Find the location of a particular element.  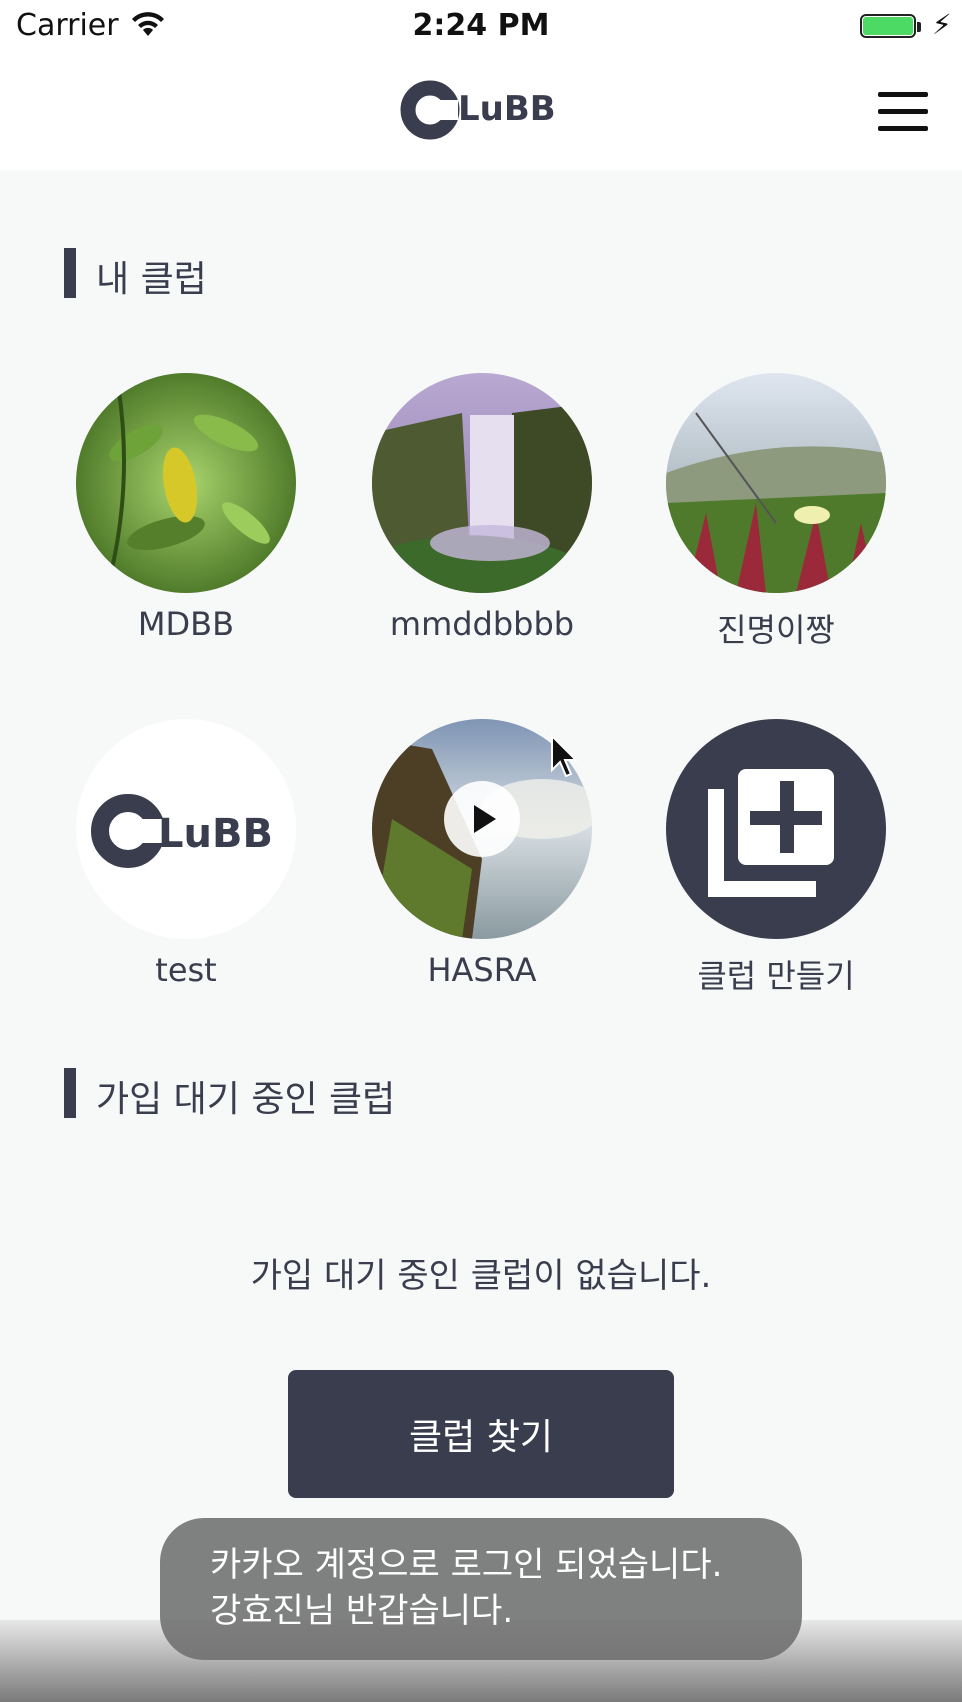

my-clubs-title: 내 클럽 is located at coordinates (151, 279).